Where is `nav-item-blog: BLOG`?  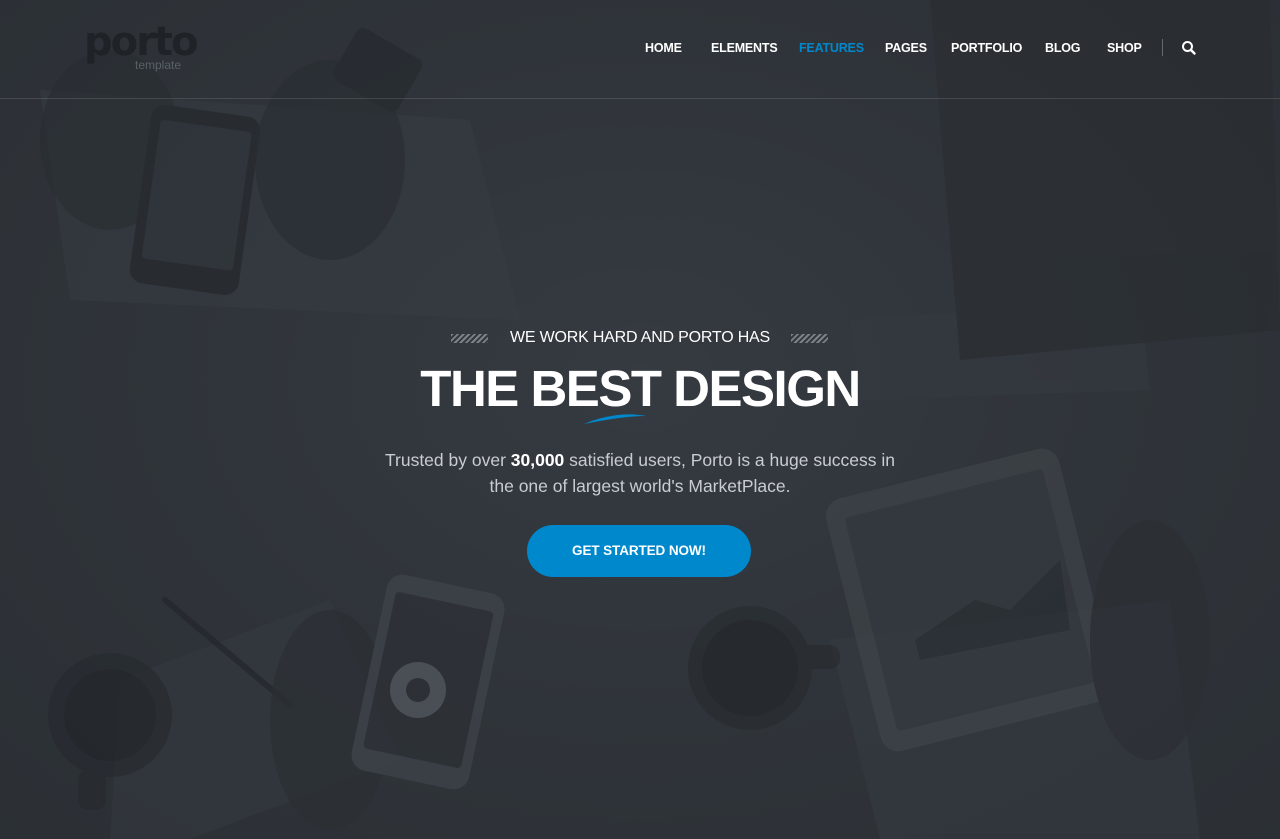
nav-item-blog: BLOG is located at coordinates (1063, 48).